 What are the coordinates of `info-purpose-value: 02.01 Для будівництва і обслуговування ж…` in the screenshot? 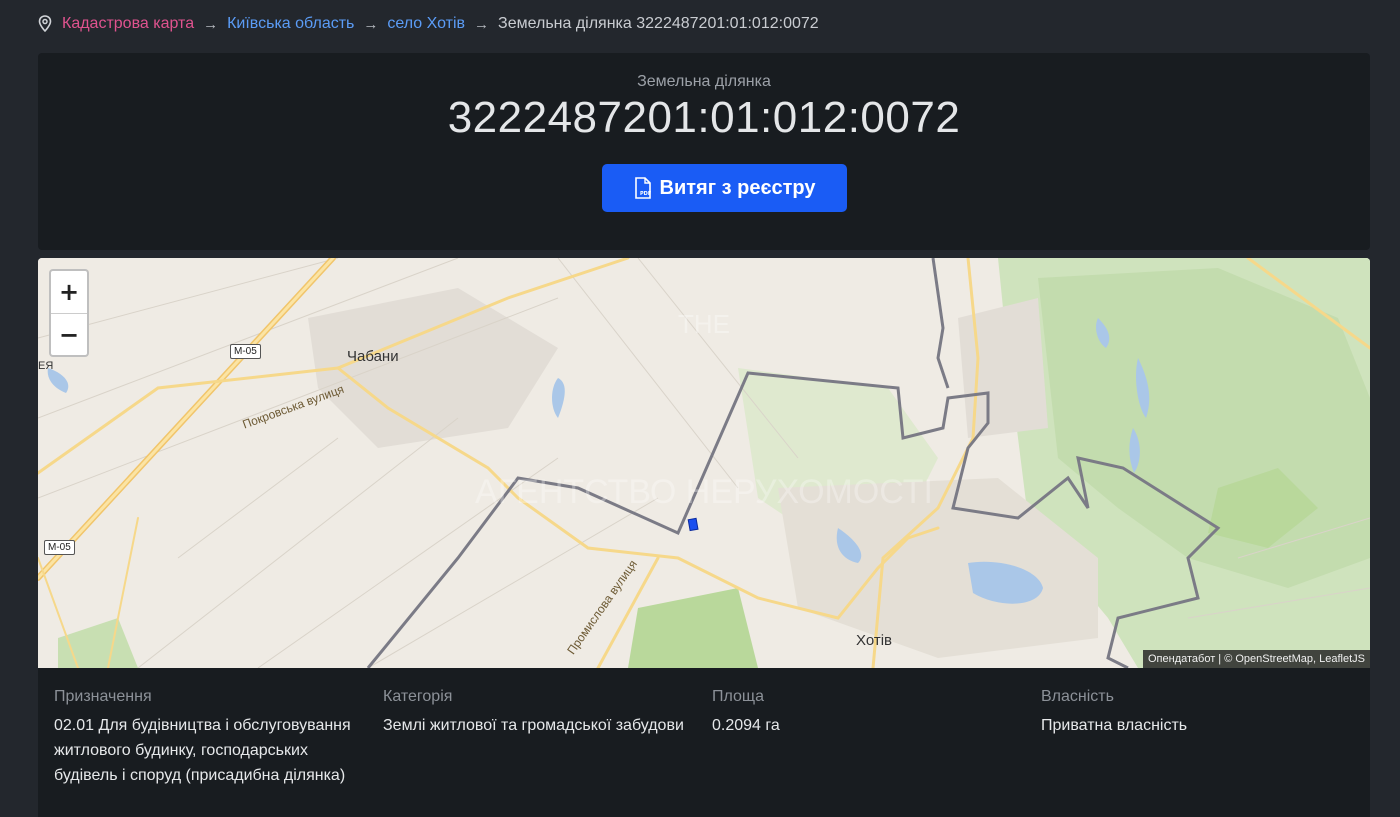 It's located at (202, 750).